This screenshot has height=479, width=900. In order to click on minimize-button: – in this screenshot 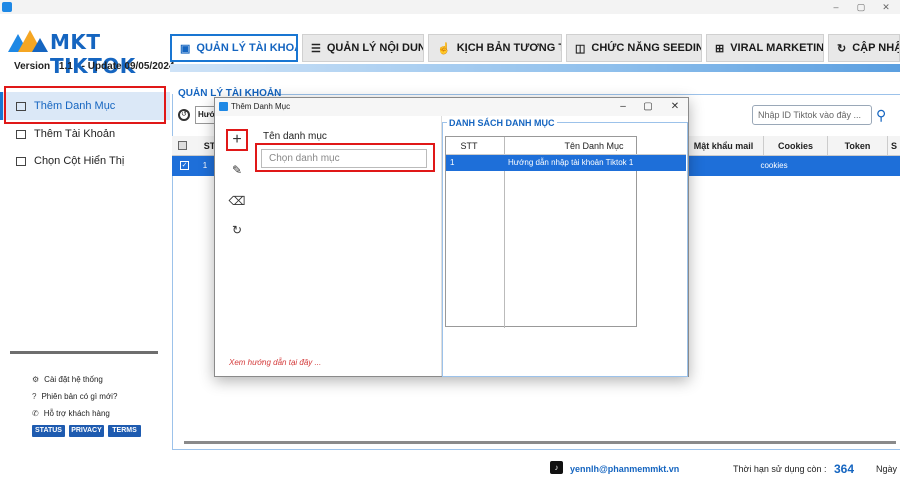, I will do `click(836, 7)`.